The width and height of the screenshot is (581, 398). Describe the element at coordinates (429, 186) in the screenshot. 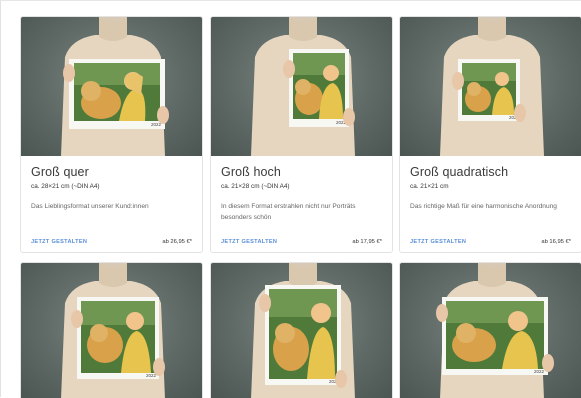

I see `product-size: ca. 21×21 cm` at that location.